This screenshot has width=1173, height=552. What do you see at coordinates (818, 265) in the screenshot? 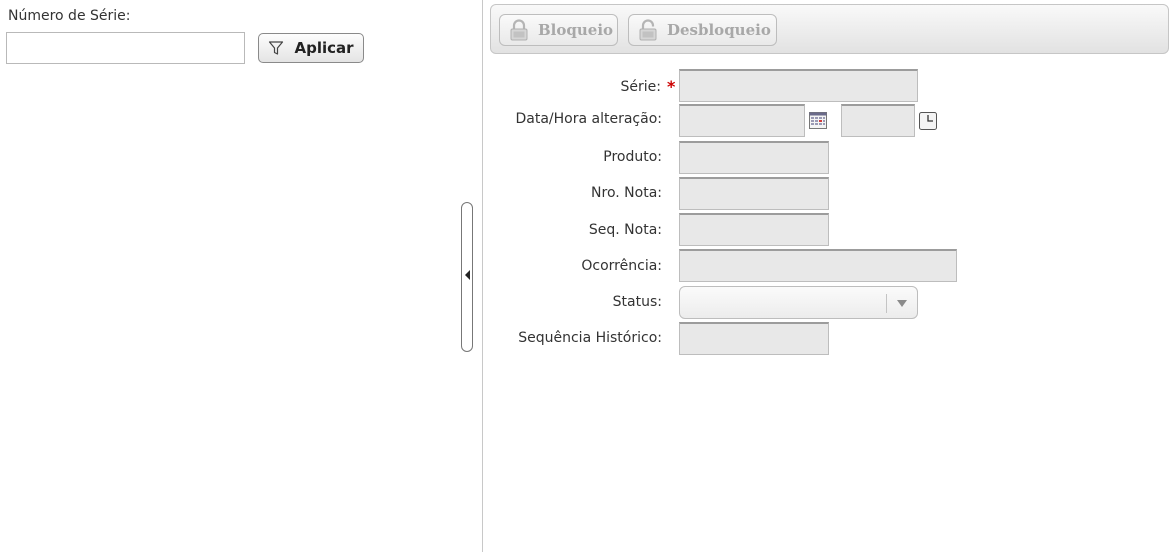
I see `ocorrencia-field` at bounding box center [818, 265].